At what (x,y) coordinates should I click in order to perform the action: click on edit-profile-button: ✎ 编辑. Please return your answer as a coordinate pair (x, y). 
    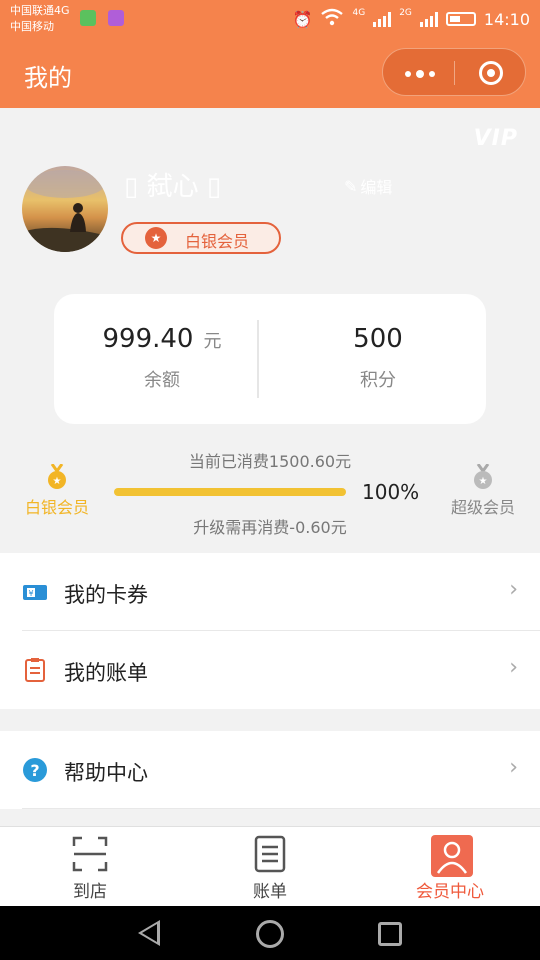
    Looking at the image, I should click on (368, 186).